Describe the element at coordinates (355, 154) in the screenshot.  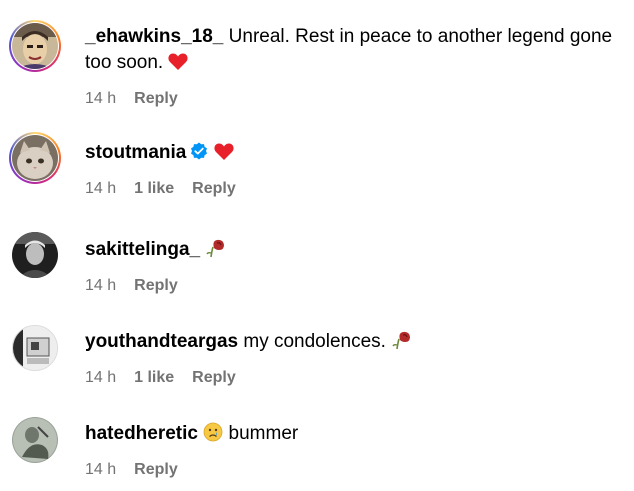
I see `comment-text: stoutmania` at that location.